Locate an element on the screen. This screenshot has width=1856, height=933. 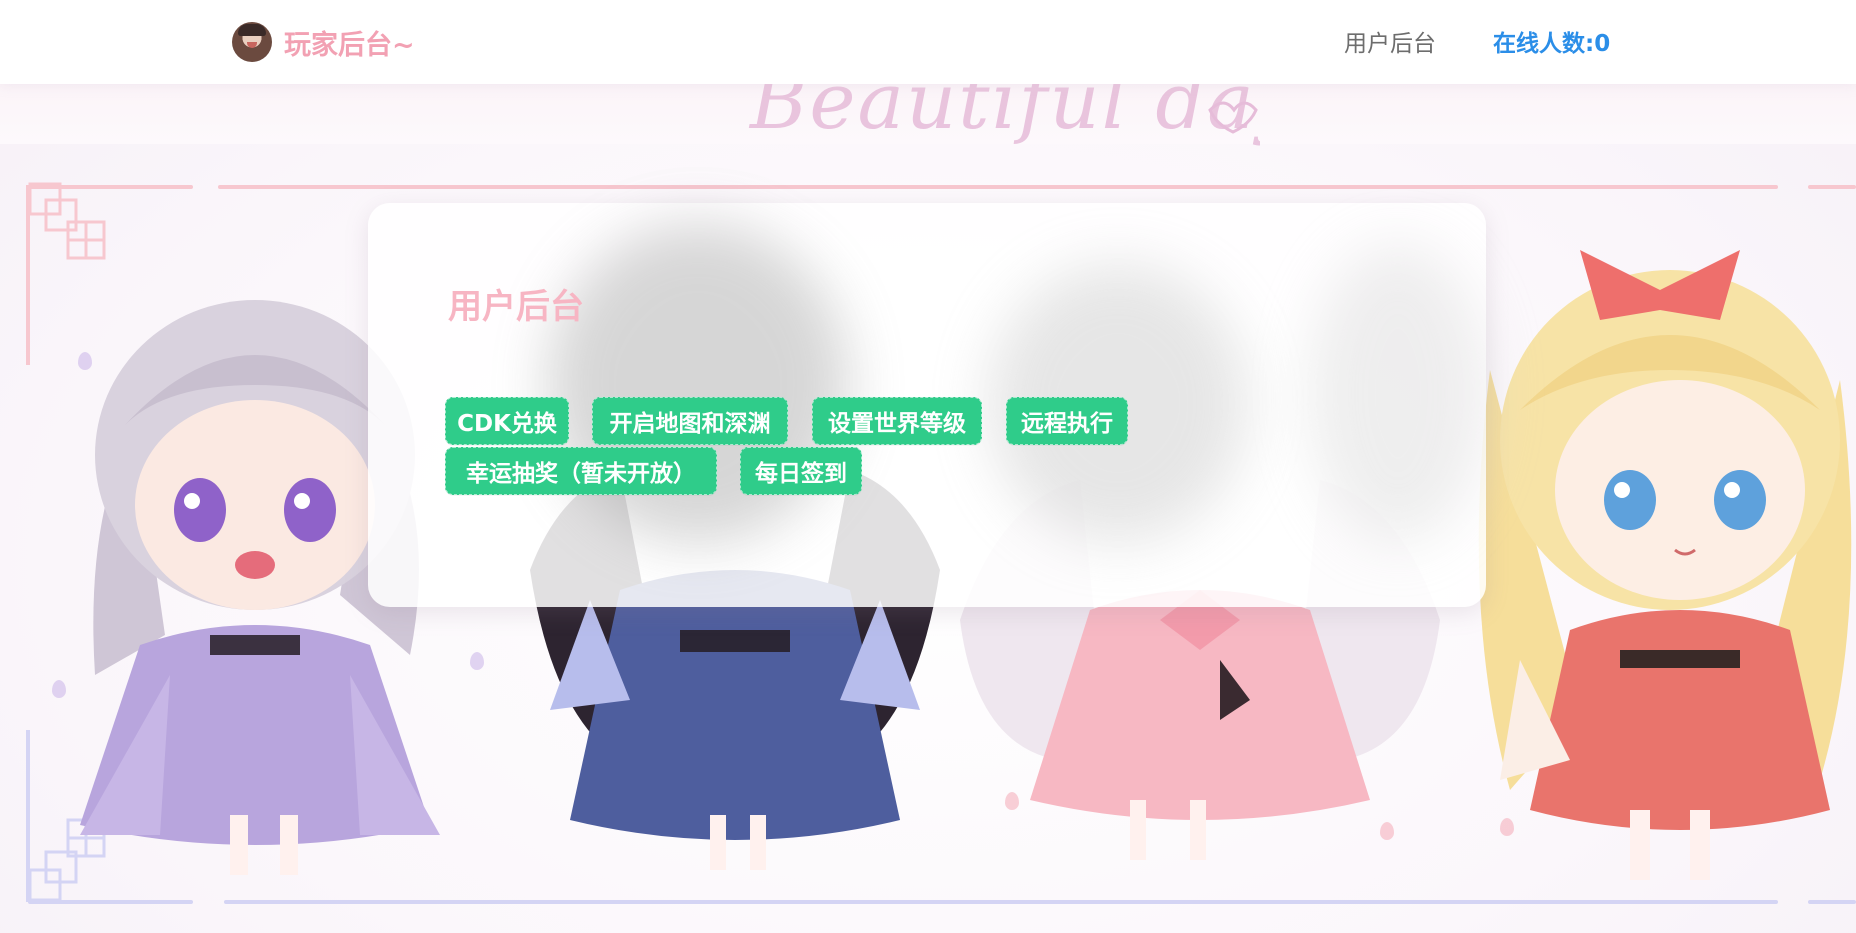
chibi-character-blonde is located at coordinates (1665, 565).